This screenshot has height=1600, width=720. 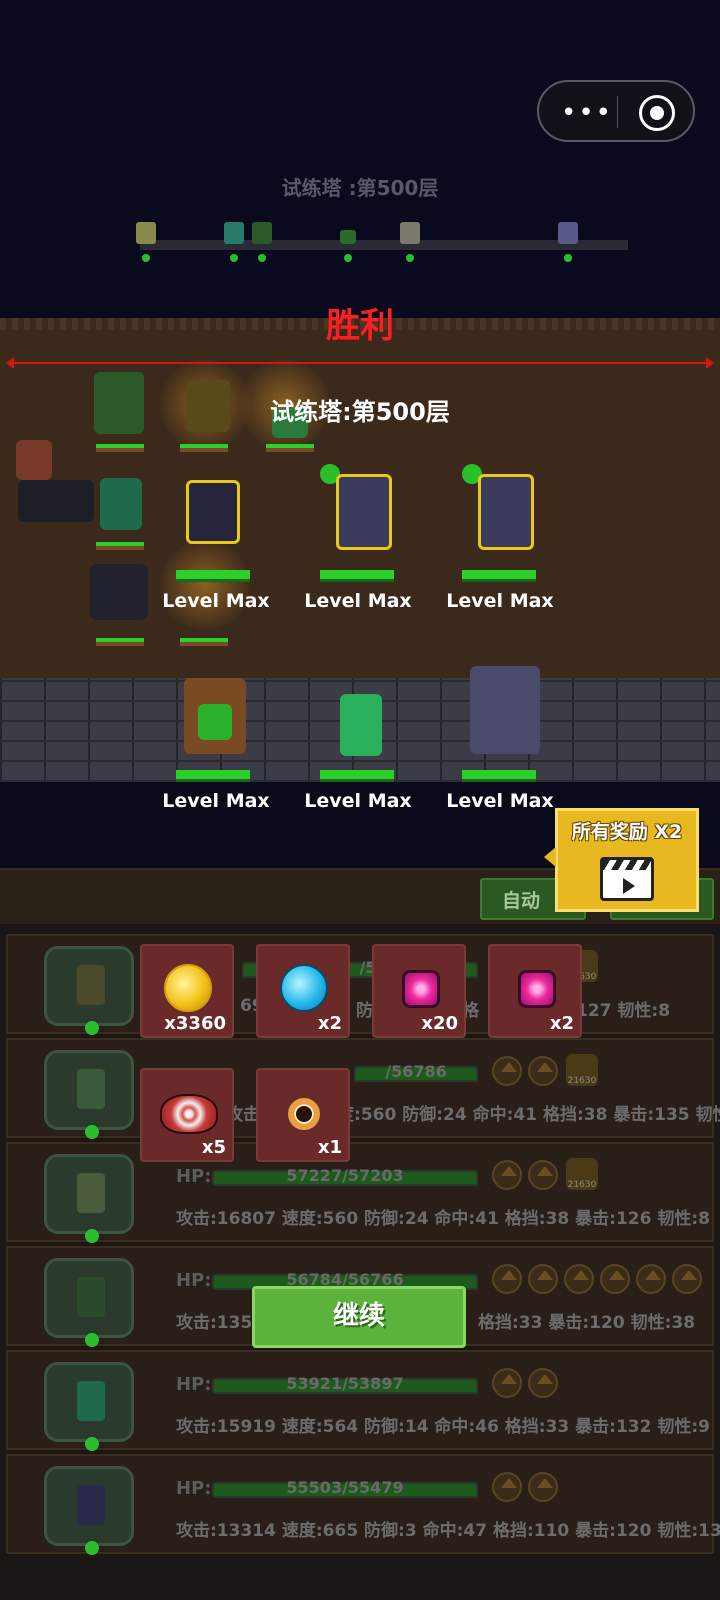 I want to click on reward-qty: x3360, so click(x=195, y=1023).